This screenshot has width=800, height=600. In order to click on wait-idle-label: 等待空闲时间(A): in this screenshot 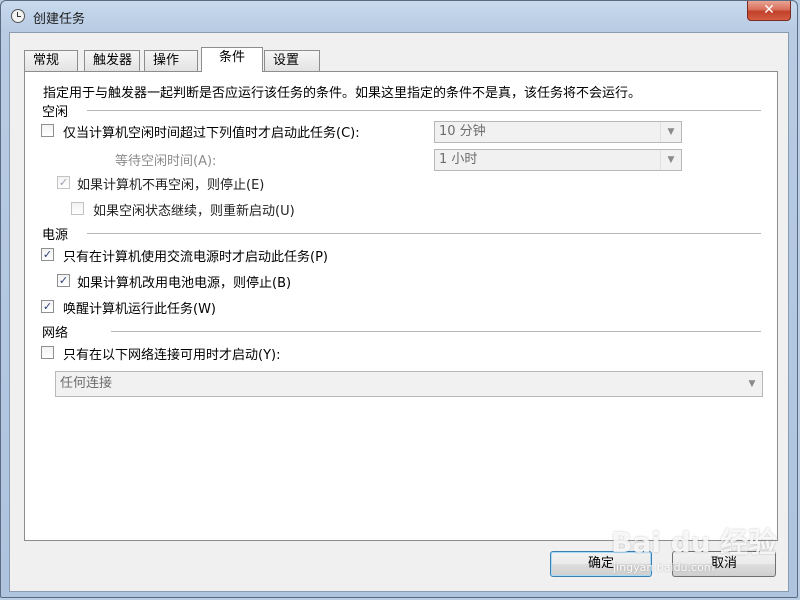, I will do `click(166, 161)`.